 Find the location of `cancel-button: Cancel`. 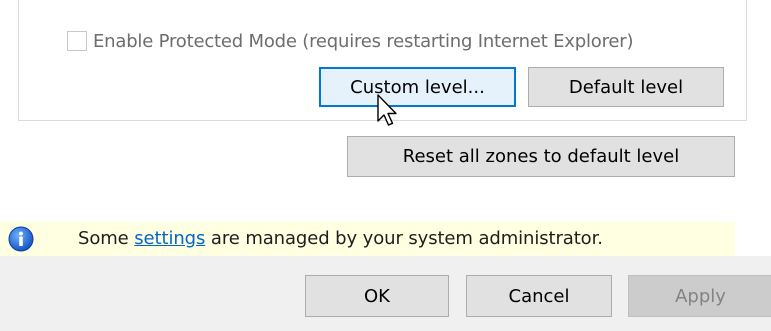

cancel-button: Cancel is located at coordinates (539, 296).